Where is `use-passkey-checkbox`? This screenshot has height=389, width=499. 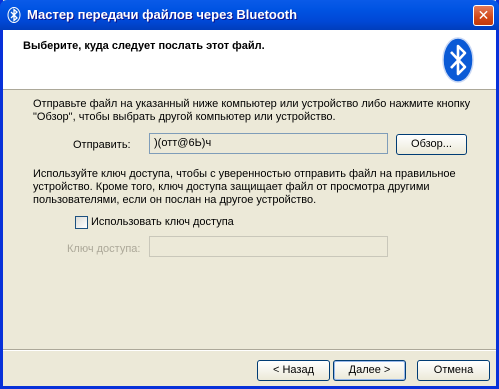
use-passkey-checkbox is located at coordinates (81, 222).